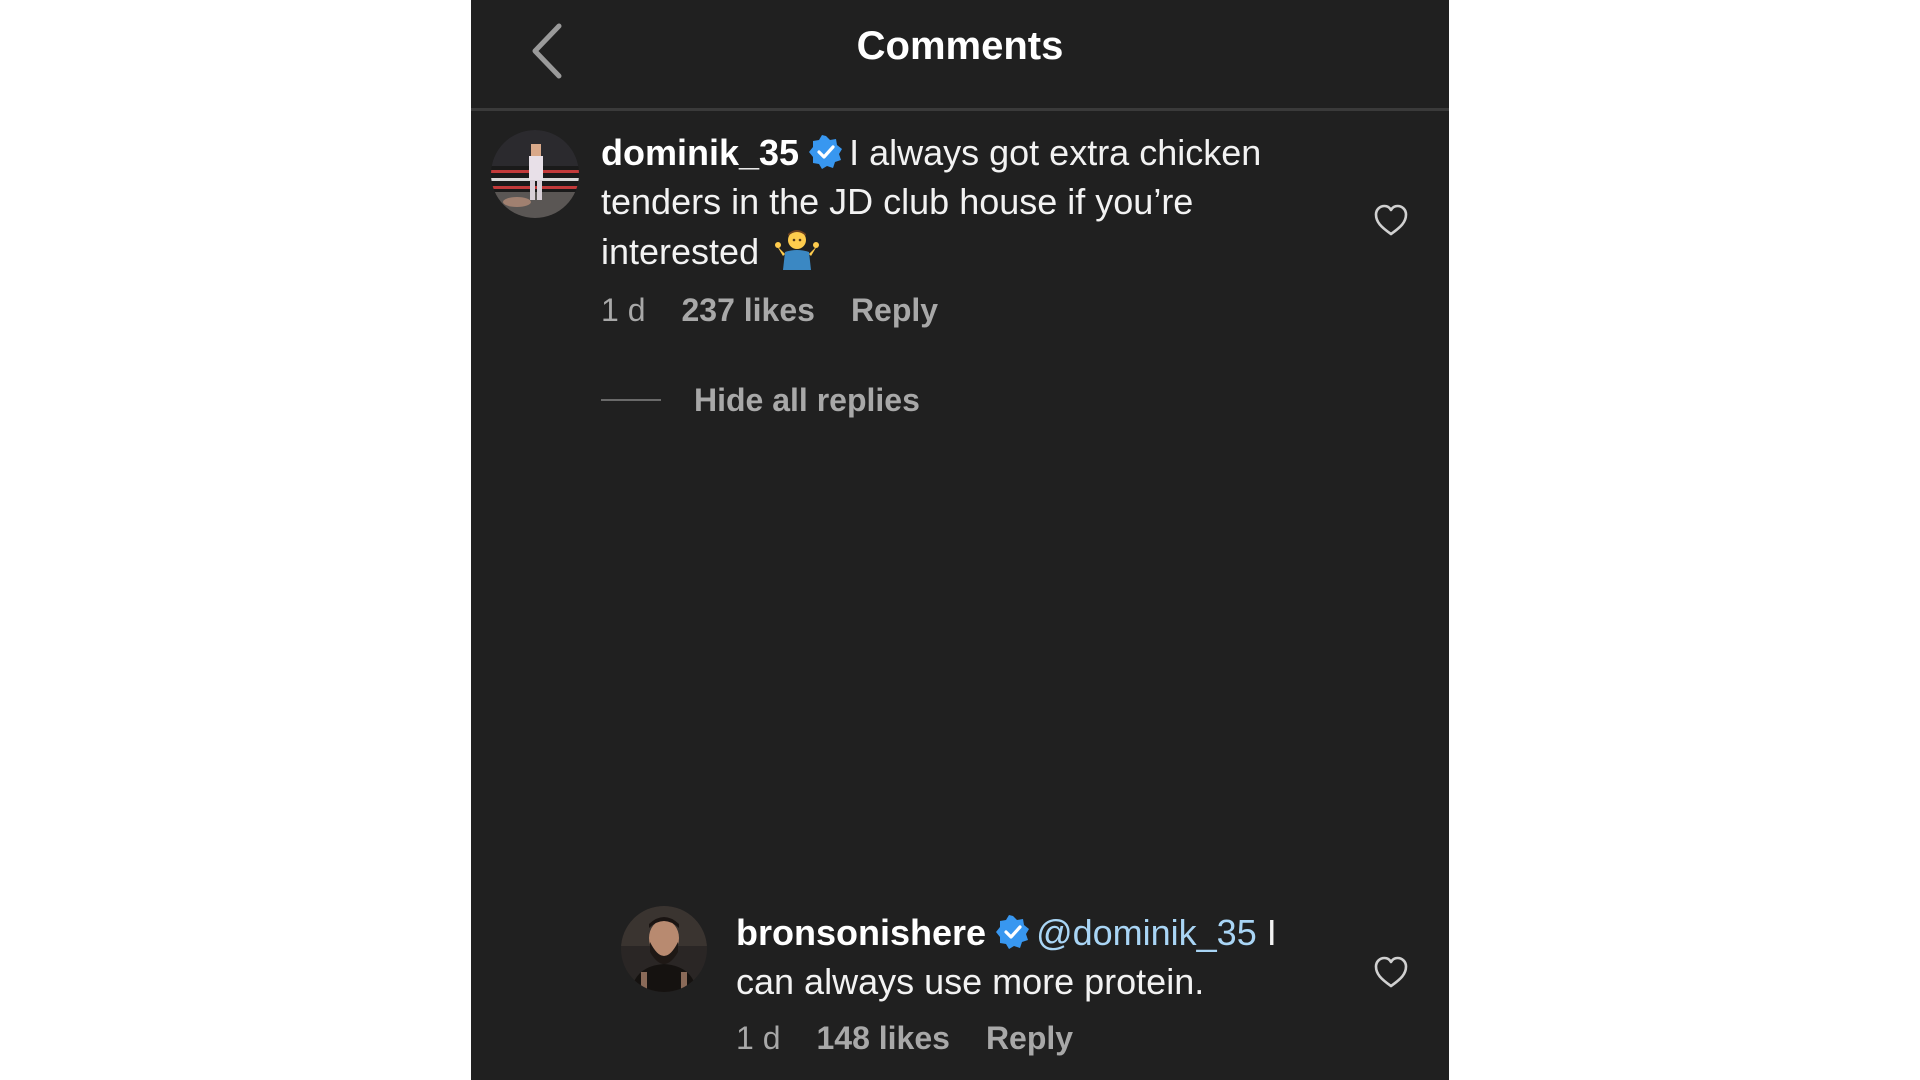 The width and height of the screenshot is (1920, 1080). Describe the element at coordinates (797, 248) in the screenshot. I see `person-shrugging-emoji` at that location.